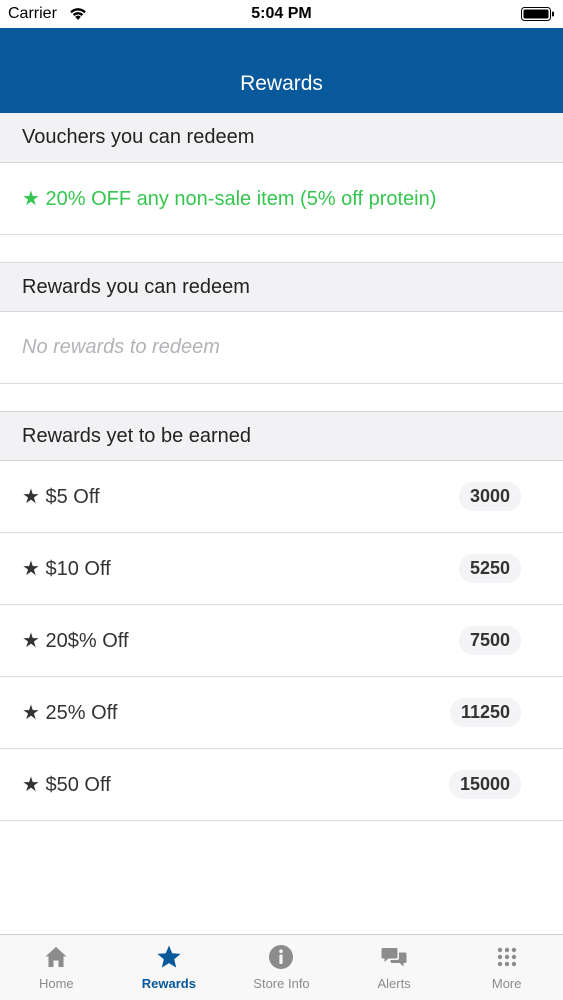 This screenshot has width=563, height=1000. I want to click on reward-row: ★ $5 Off 3000, so click(281, 497).